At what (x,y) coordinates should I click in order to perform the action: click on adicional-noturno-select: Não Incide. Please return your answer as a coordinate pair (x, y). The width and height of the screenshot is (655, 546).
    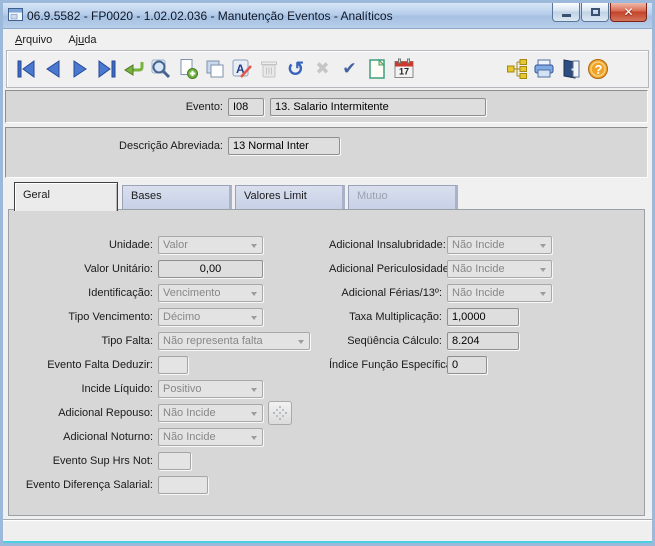
    Looking at the image, I should click on (210, 437).